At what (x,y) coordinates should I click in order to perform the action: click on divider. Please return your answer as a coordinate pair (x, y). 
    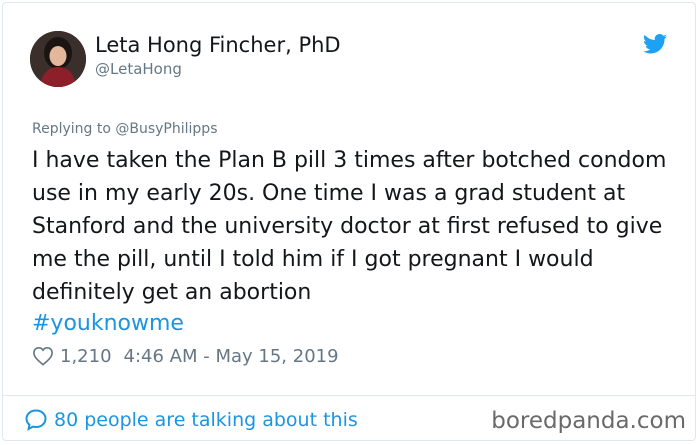
    Looking at the image, I should click on (349, 395).